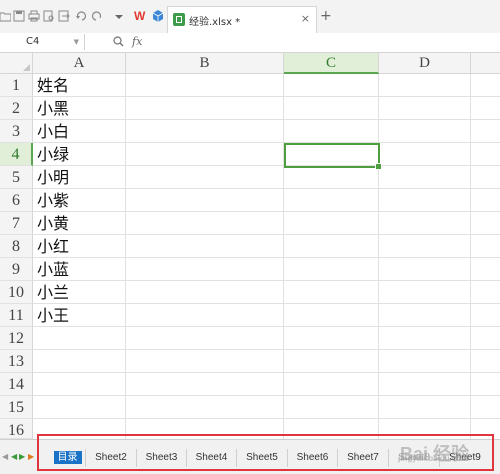  What do you see at coordinates (14, 457) in the screenshot?
I see `prev-sheet-icon: ◀` at bounding box center [14, 457].